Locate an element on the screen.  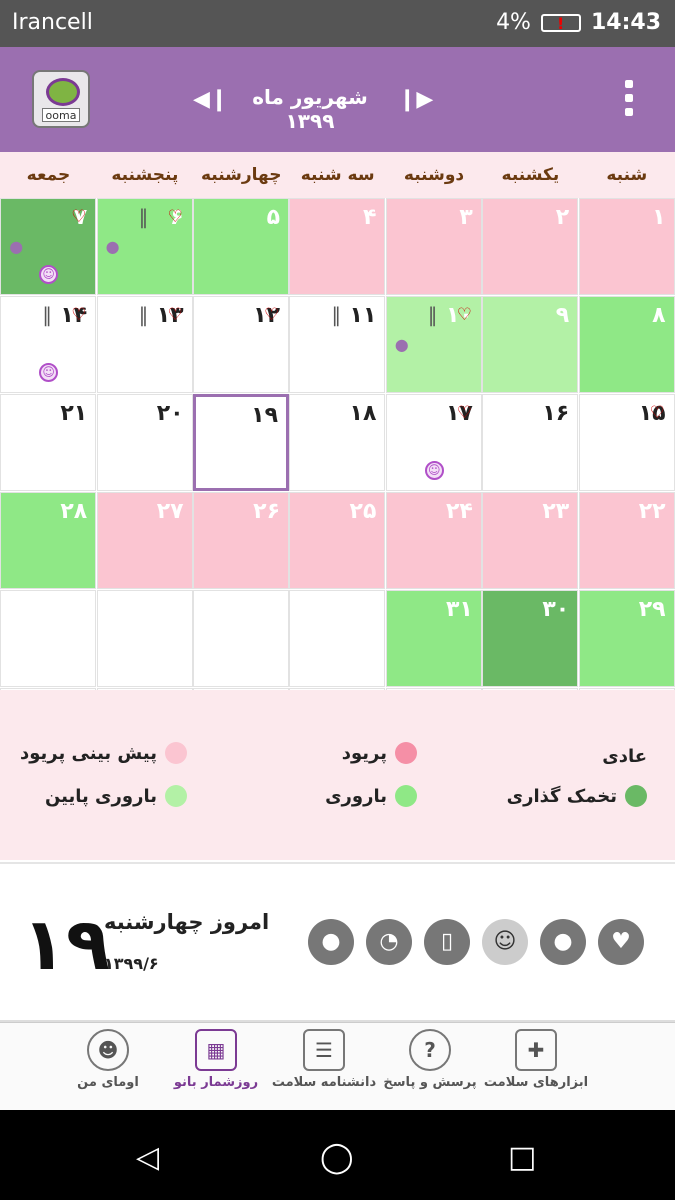
day-cell: ۶ ♡ ∥ ● is located at coordinates (144, 246).